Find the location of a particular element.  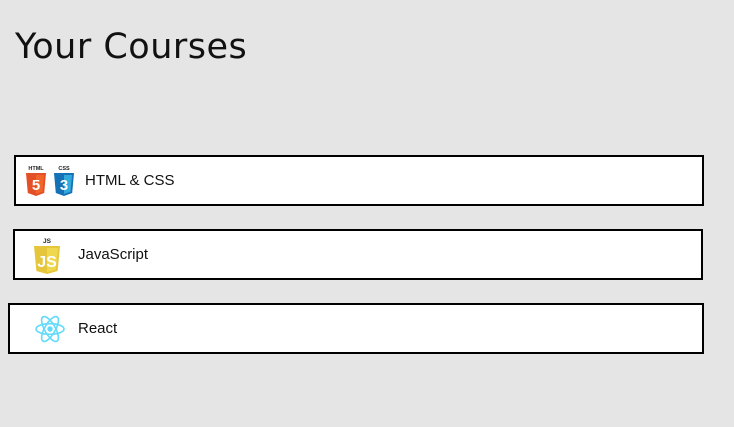

course-card-javascript: JS JS JavaScript is located at coordinates (358, 254).